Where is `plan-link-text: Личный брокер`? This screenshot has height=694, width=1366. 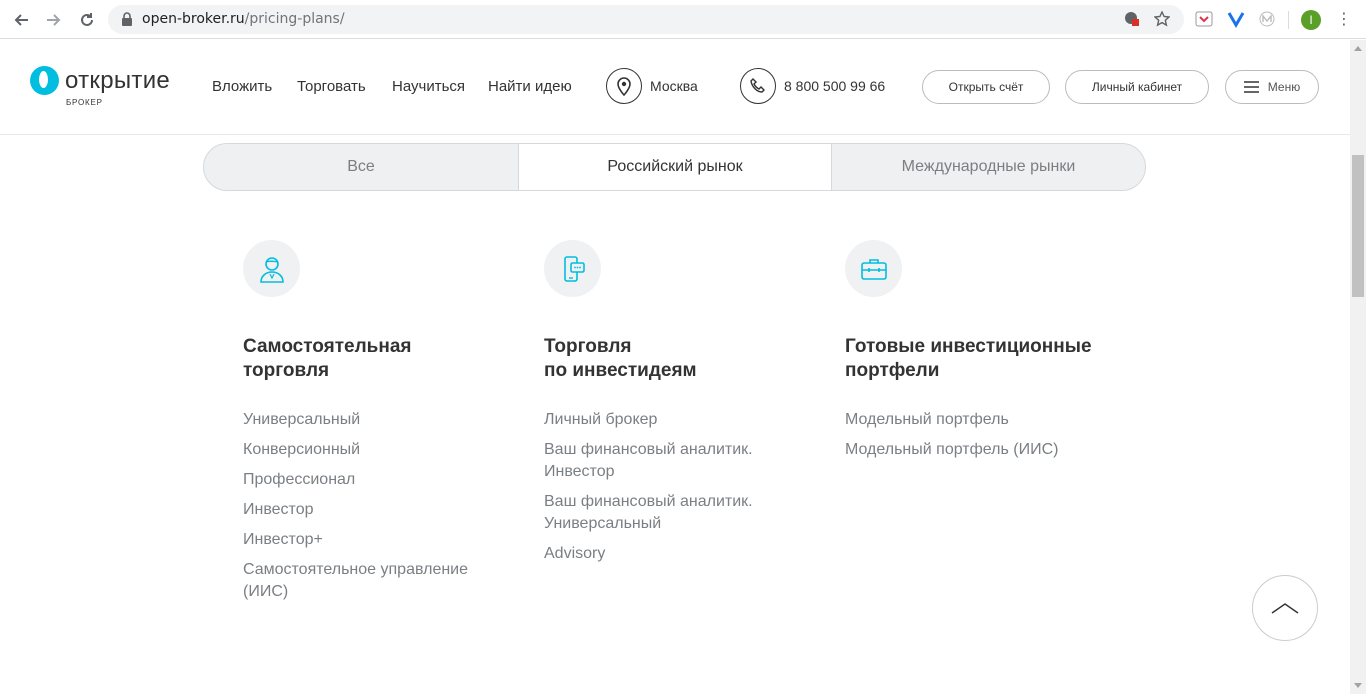 plan-link-text: Личный брокер is located at coordinates (601, 419).